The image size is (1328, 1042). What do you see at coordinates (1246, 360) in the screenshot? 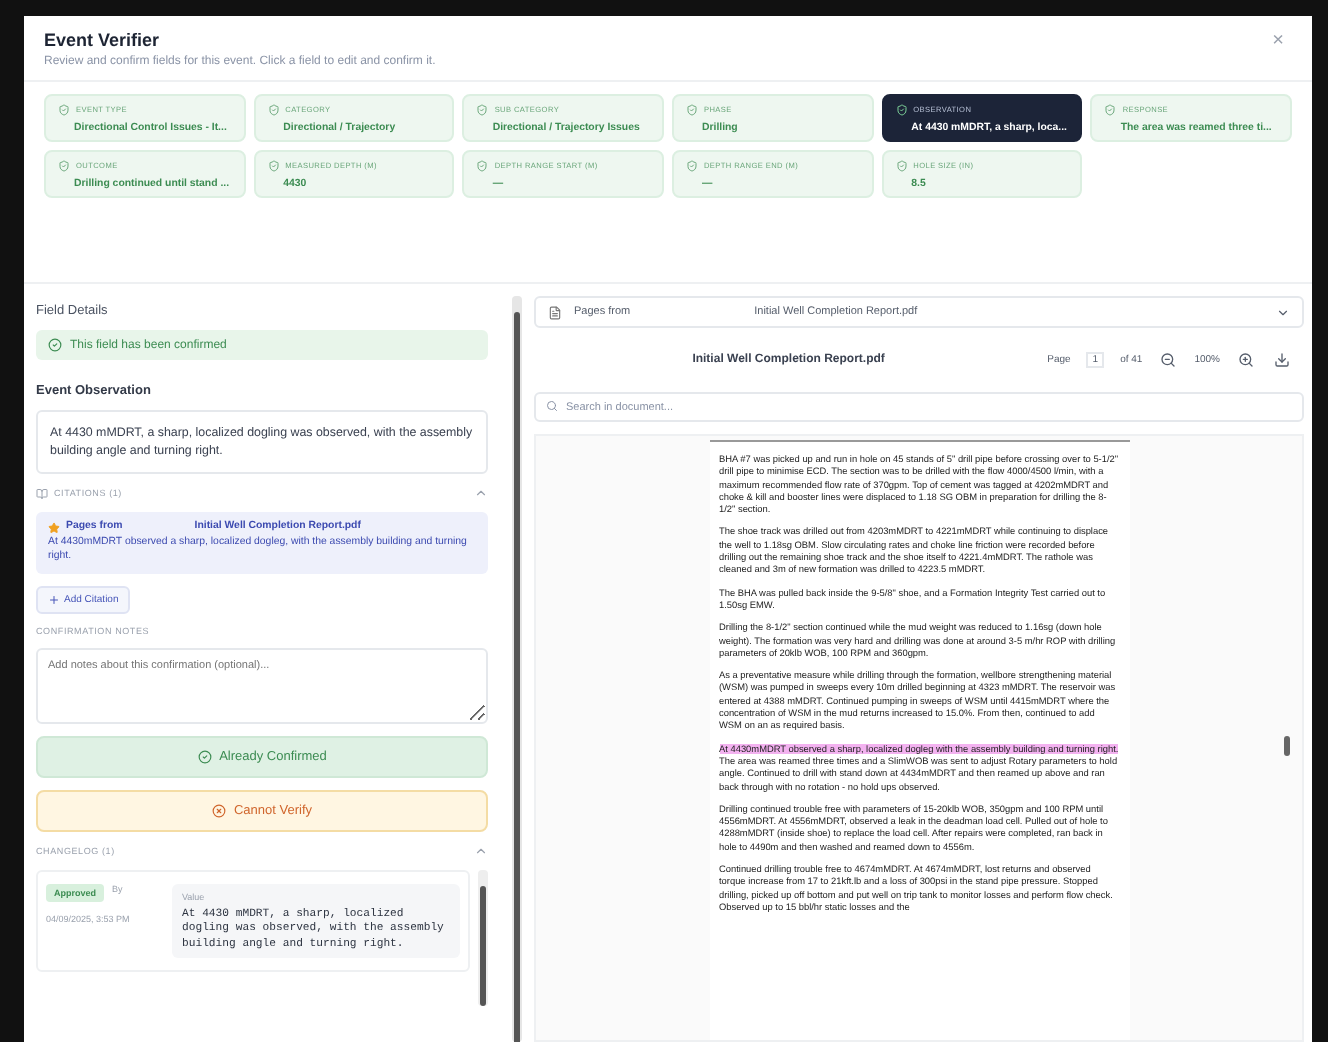
I see `zoom-in-button` at bounding box center [1246, 360].